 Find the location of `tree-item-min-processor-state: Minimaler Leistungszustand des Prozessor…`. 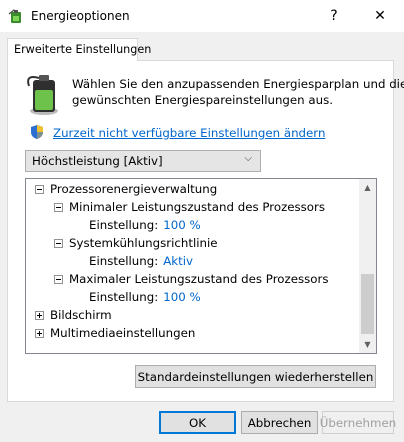

tree-item-min-processor-state: Minimaler Leistungszustand des Prozessor… is located at coordinates (189, 207).